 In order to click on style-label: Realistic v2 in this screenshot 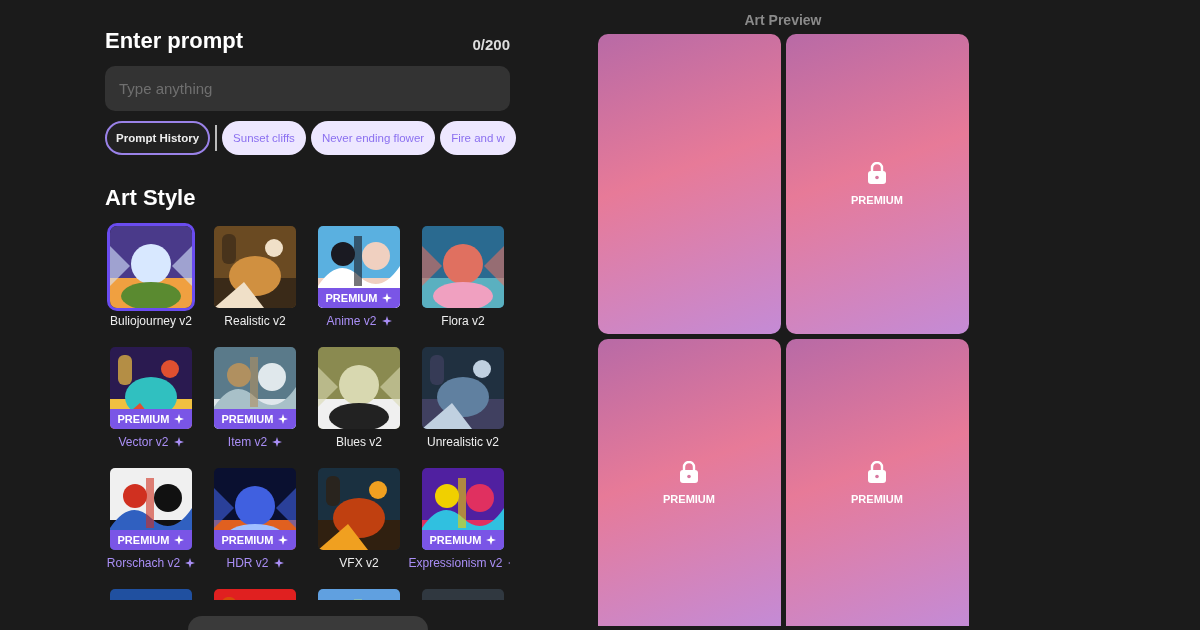, I will do `click(255, 321)`.